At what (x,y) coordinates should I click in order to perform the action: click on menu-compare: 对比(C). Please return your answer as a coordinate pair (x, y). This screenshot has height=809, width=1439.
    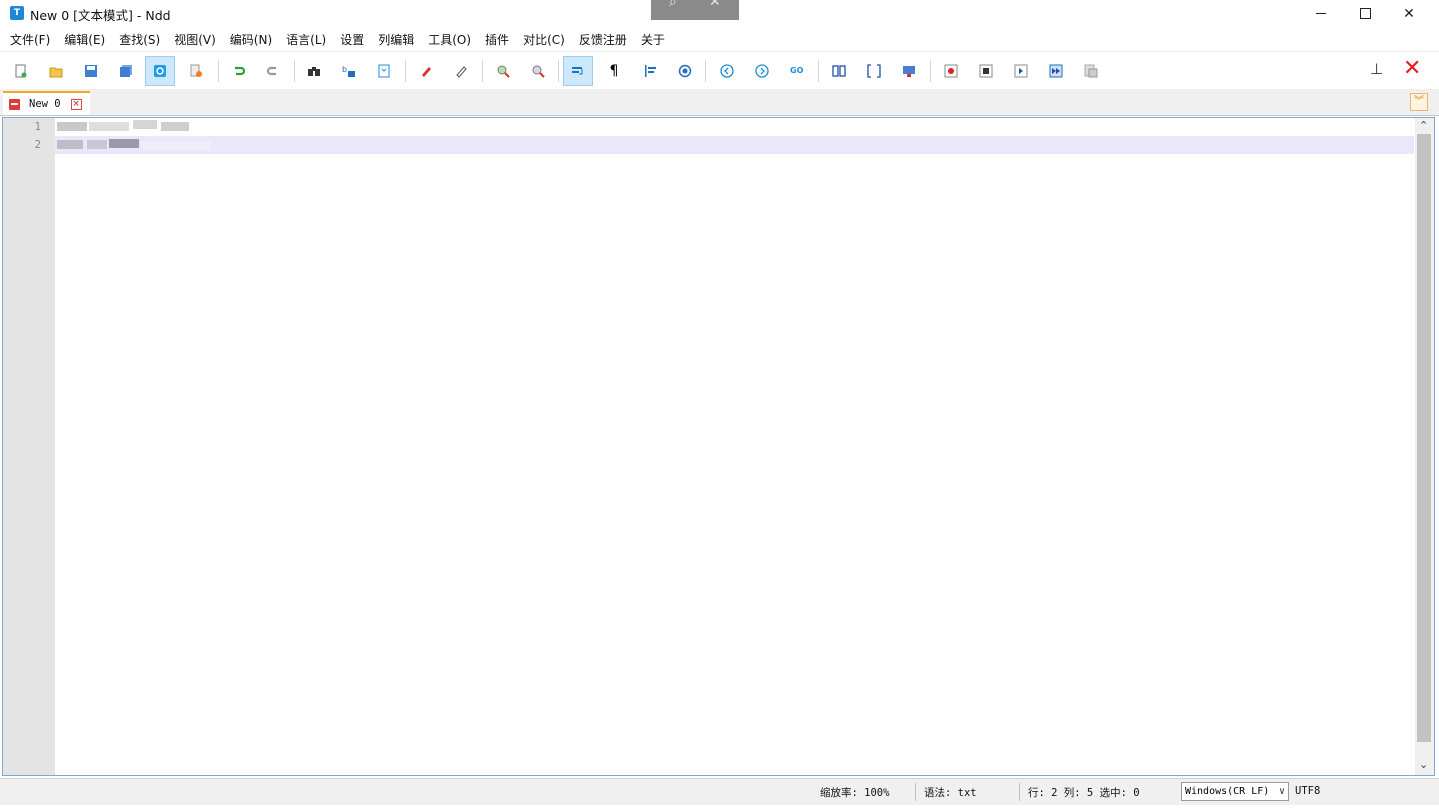
    Looking at the image, I should click on (544, 39).